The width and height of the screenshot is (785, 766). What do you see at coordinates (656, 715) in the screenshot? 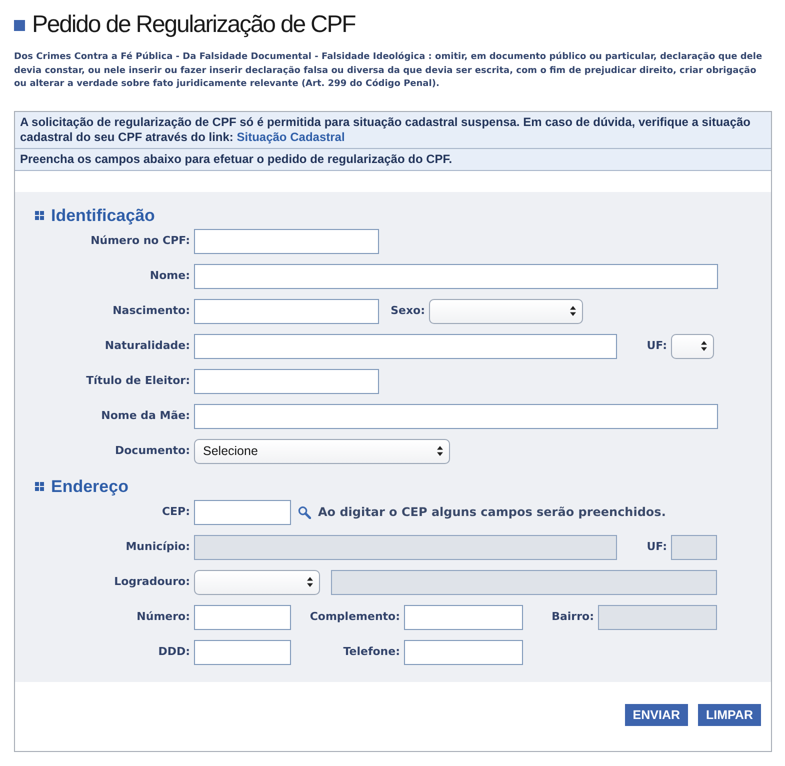
I see `send-button: ENVIAR` at bounding box center [656, 715].